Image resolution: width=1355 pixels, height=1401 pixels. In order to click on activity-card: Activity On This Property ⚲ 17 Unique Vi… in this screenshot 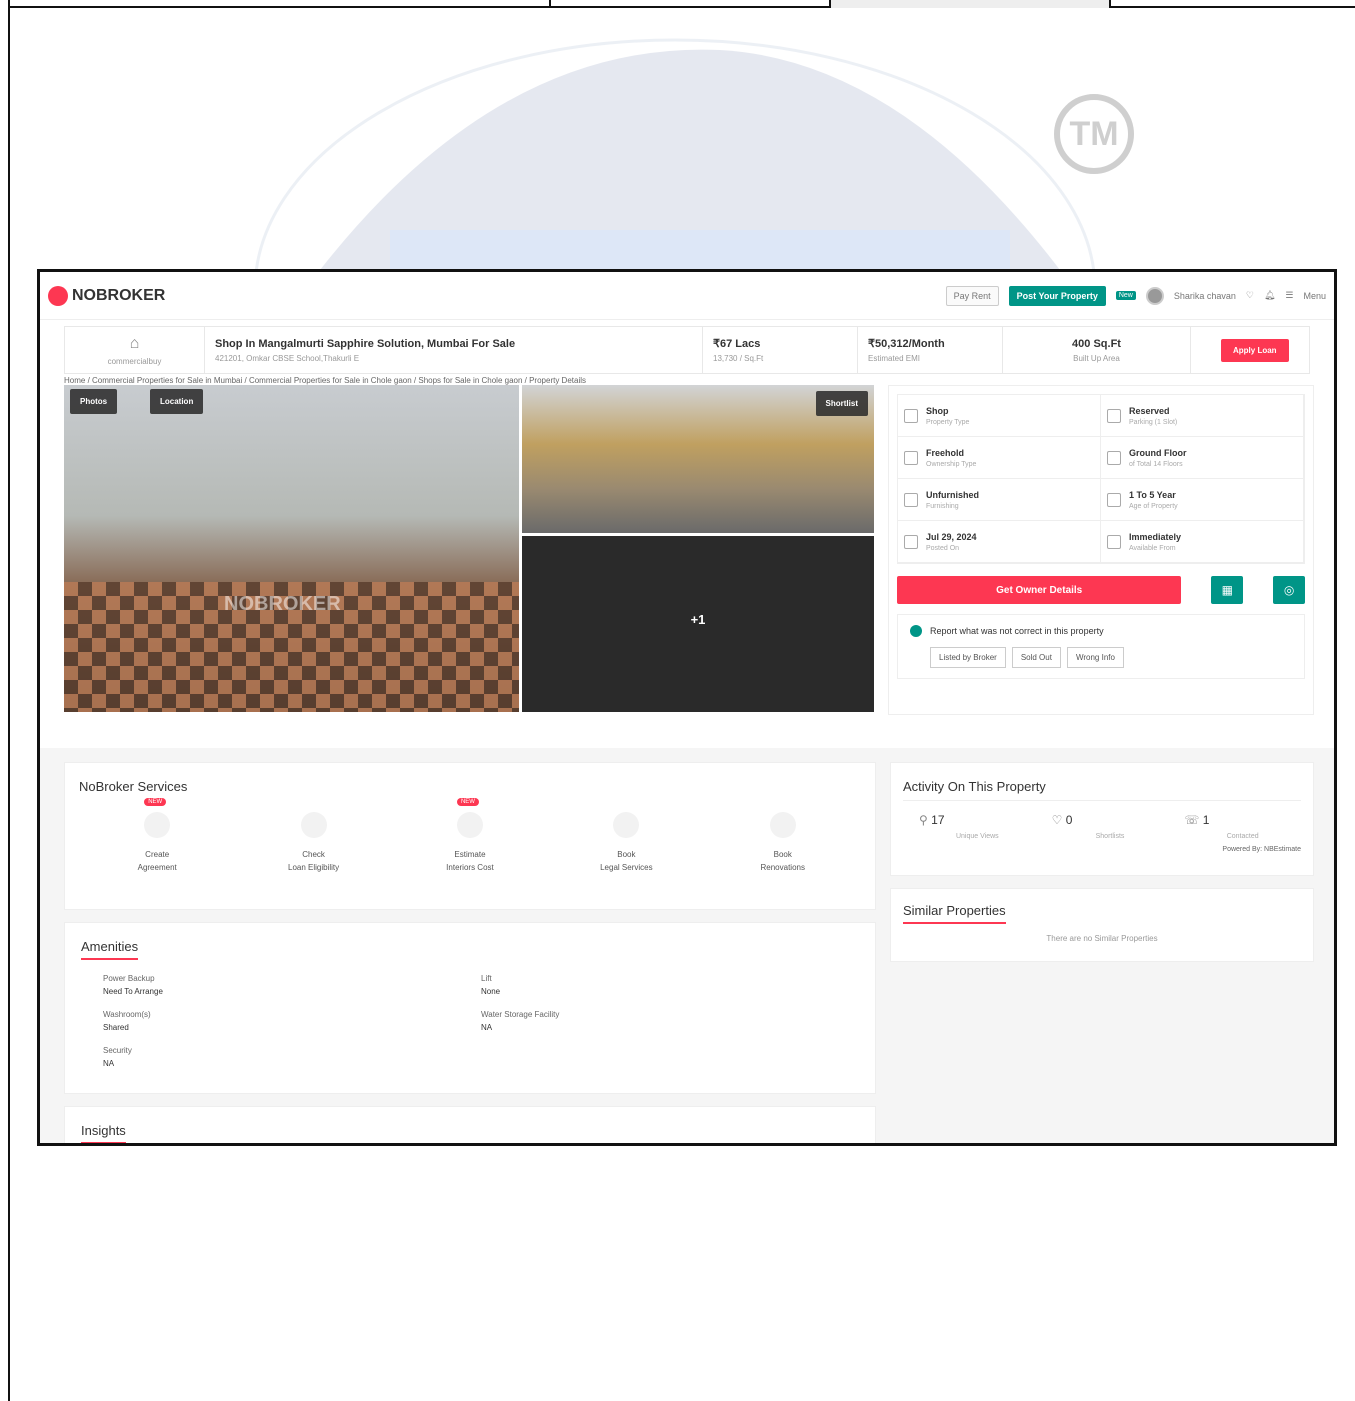, I will do `click(1102, 819)`.